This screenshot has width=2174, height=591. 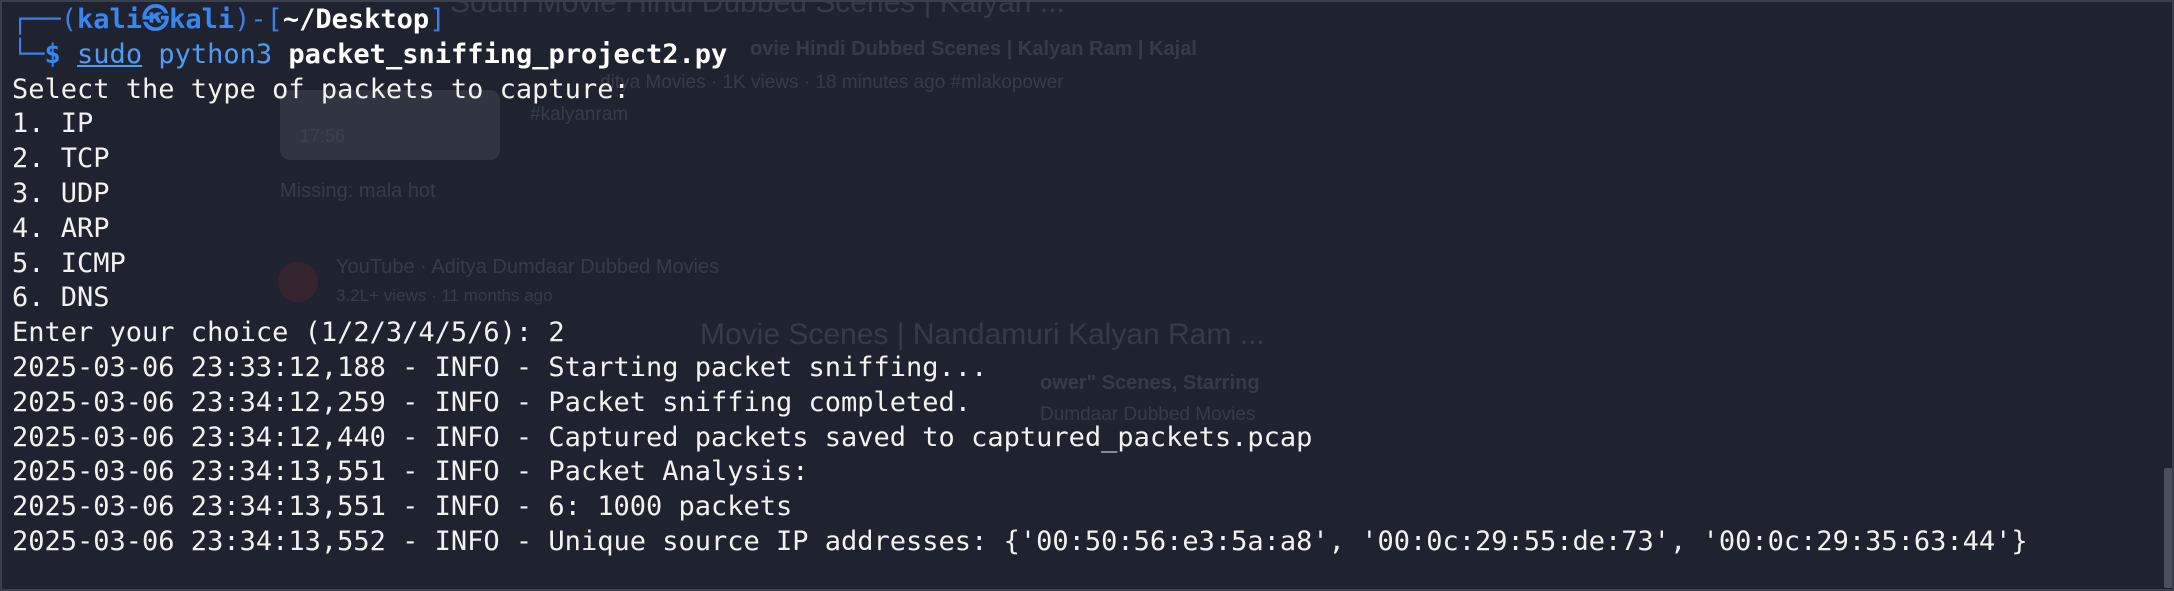 What do you see at coordinates (508, 54) in the screenshot?
I see `command-argument: packet_sniffing_project2.py` at bounding box center [508, 54].